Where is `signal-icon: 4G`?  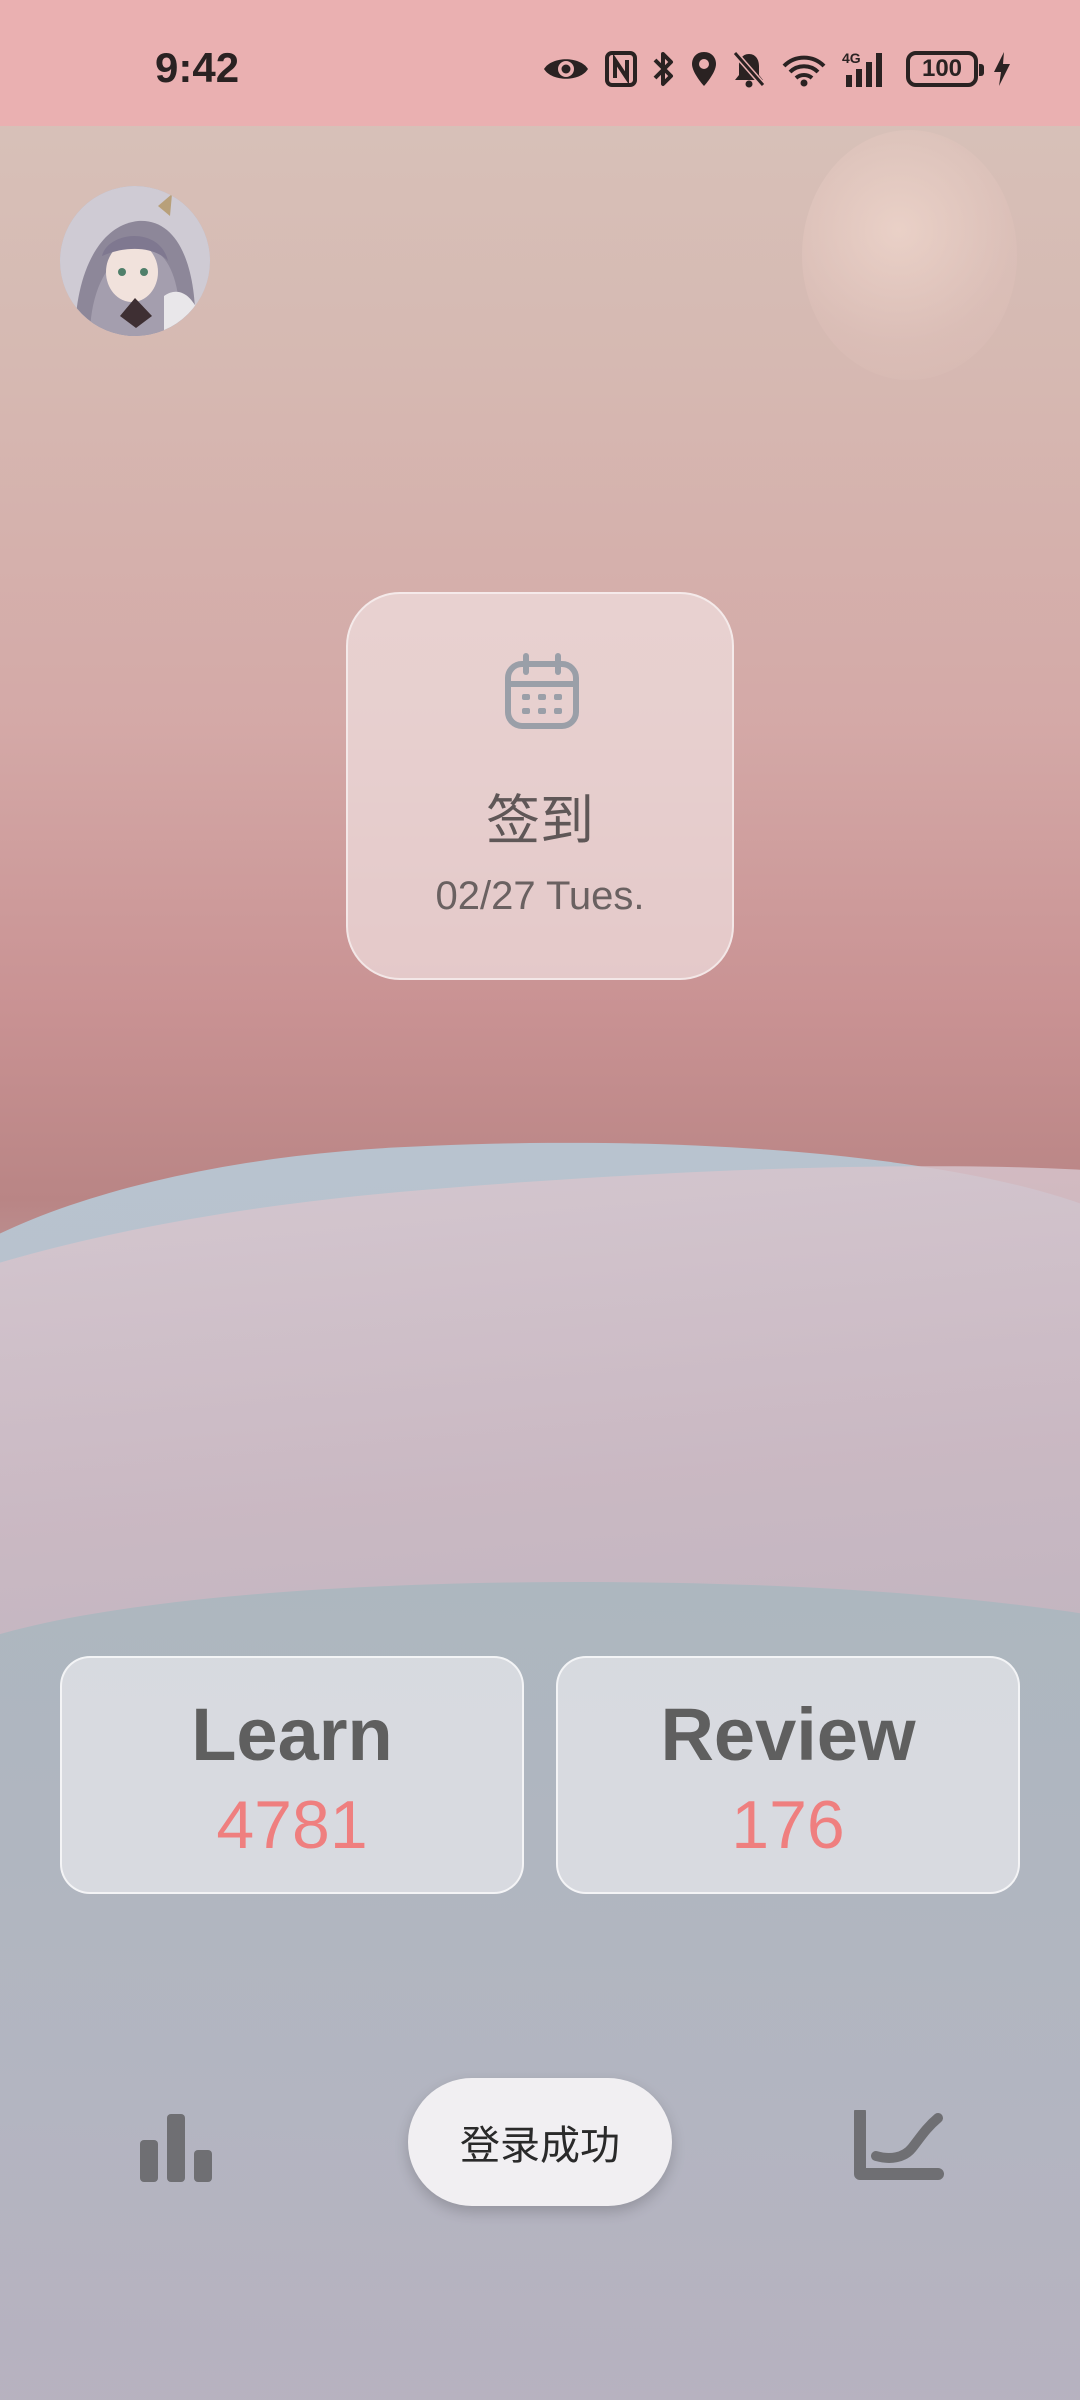
signal-icon: 4G is located at coordinates (867, 69).